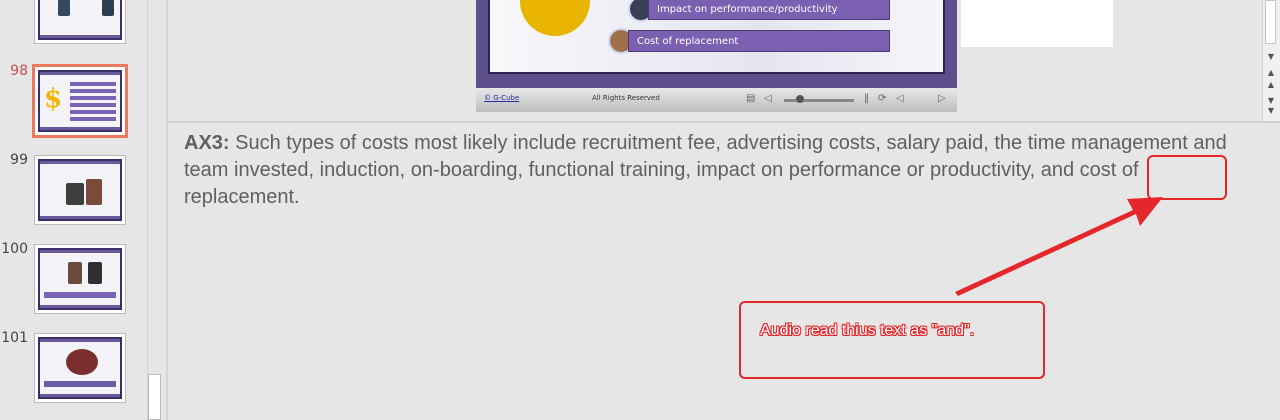  What do you see at coordinates (867, 330) in the screenshot?
I see `callout-text: Audio read thius text as "and".` at bounding box center [867, 330].